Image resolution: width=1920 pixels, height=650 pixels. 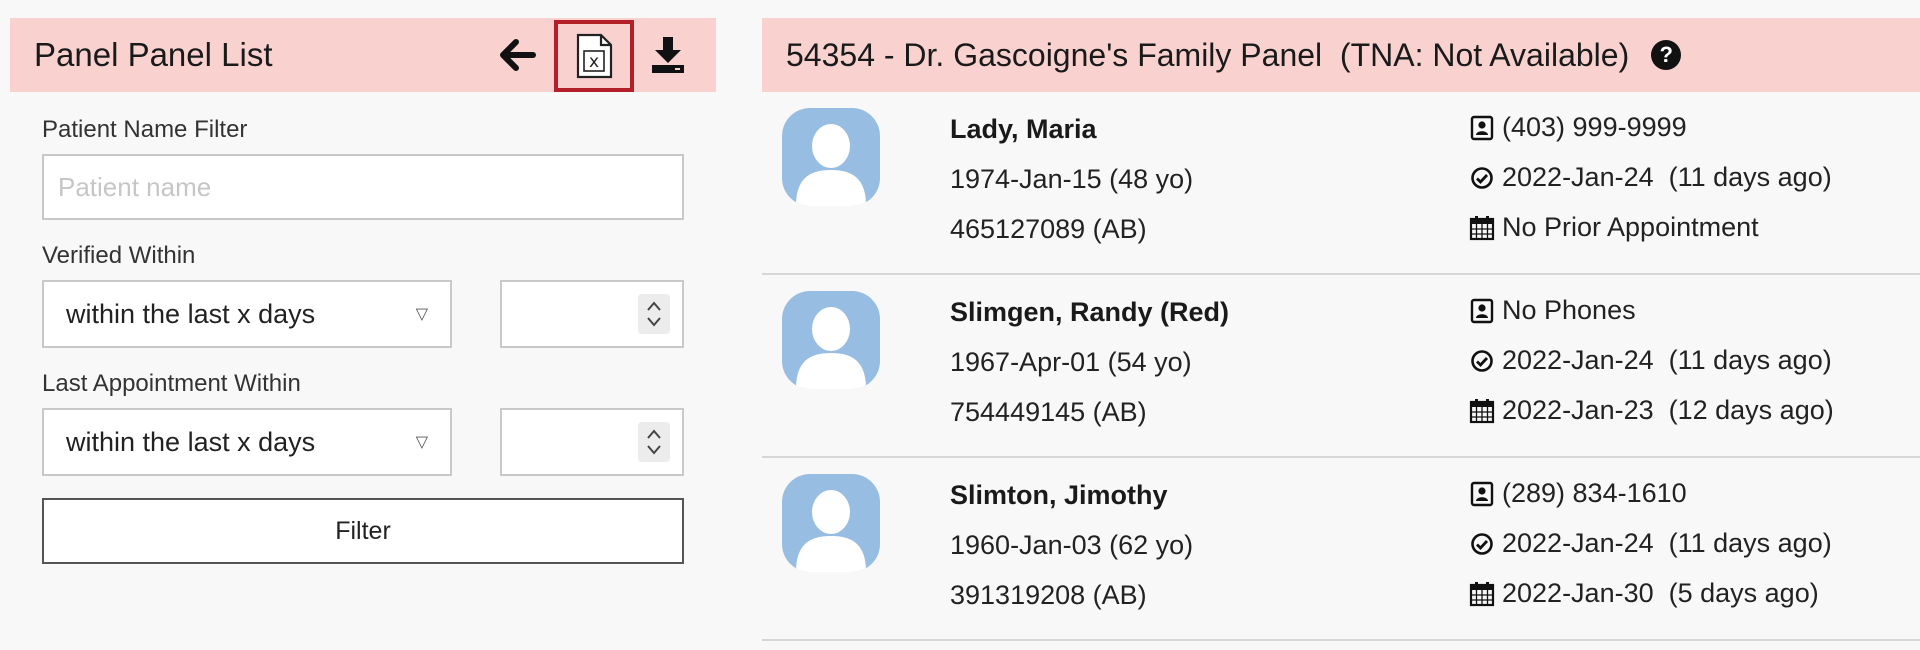 What do you see at coordinates (668, 55) in the screenshot?
I see `download-icon` at bounding box center [668, 55].